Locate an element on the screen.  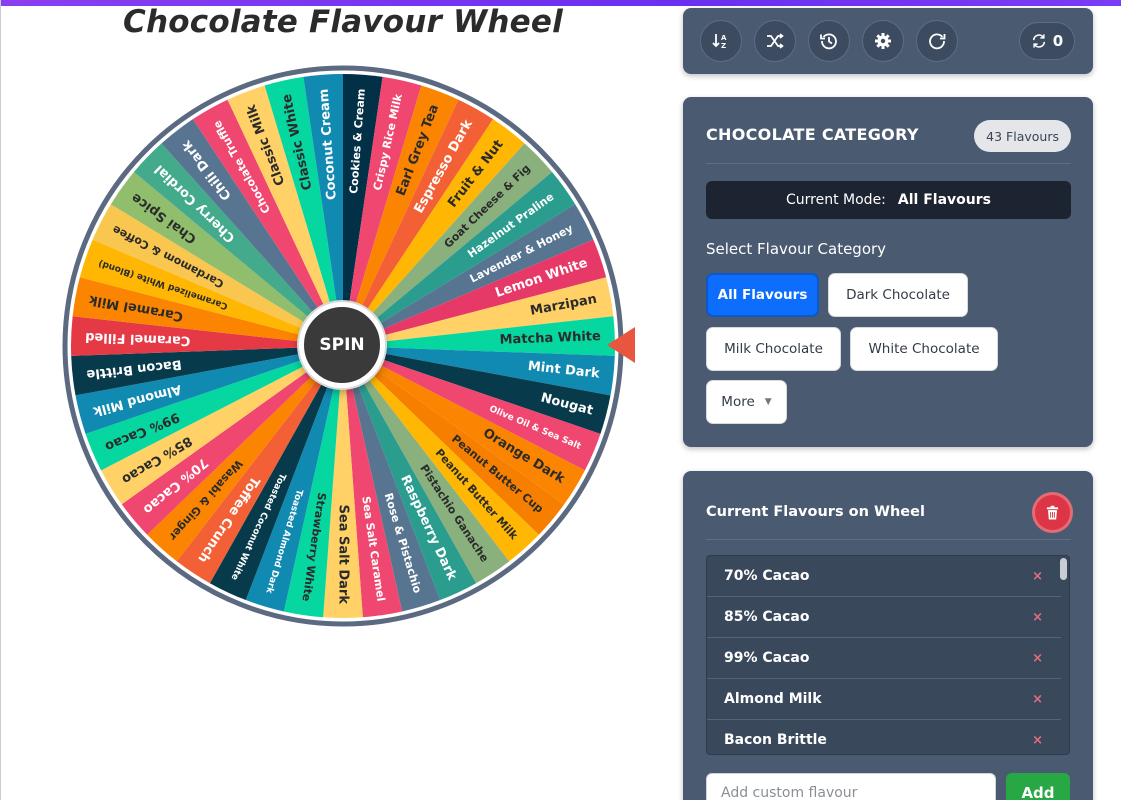
list-item: Almond Milk × is located at coordinates (884, 699).